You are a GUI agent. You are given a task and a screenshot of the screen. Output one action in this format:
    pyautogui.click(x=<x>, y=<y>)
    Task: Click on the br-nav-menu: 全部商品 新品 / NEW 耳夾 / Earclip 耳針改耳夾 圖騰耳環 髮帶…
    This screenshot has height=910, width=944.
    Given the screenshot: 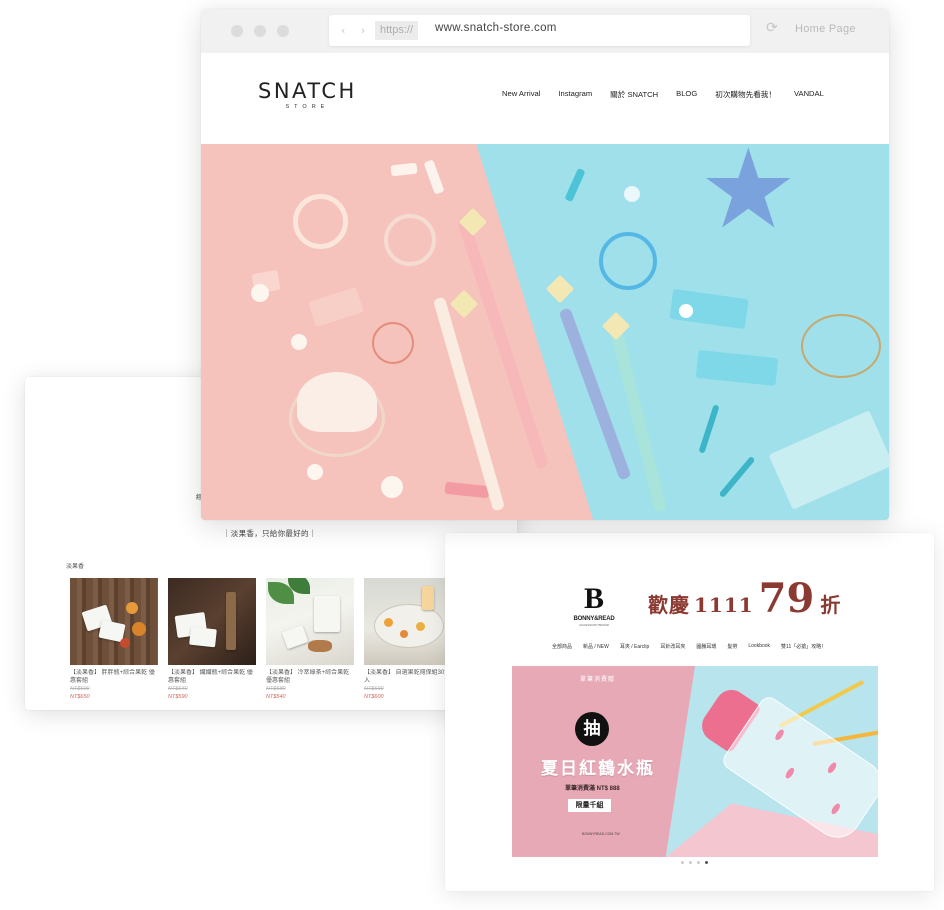 What is the action you would take?
    pyautogui.click(x=689, y=646)
    